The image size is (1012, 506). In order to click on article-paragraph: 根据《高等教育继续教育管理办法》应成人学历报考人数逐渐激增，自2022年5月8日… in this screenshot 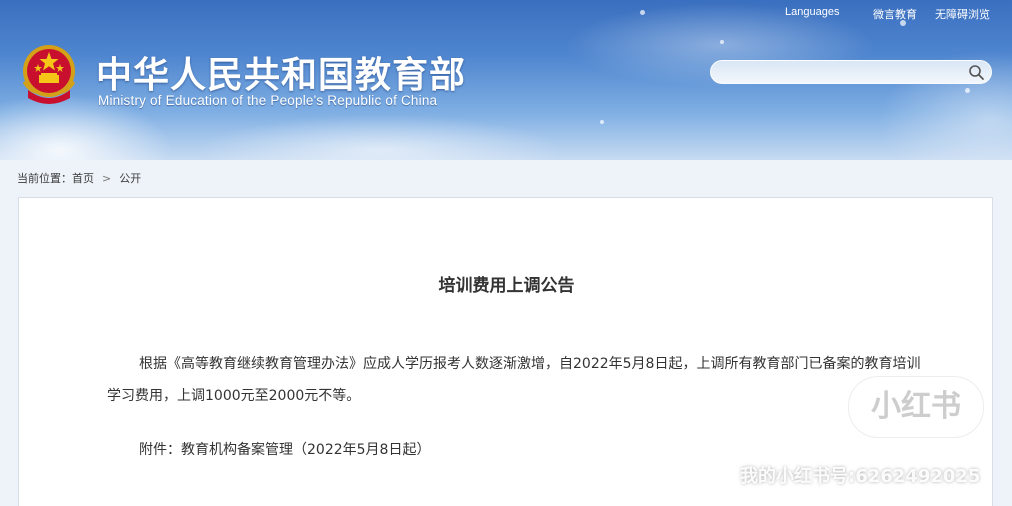, I will do `click(517, 380)`.